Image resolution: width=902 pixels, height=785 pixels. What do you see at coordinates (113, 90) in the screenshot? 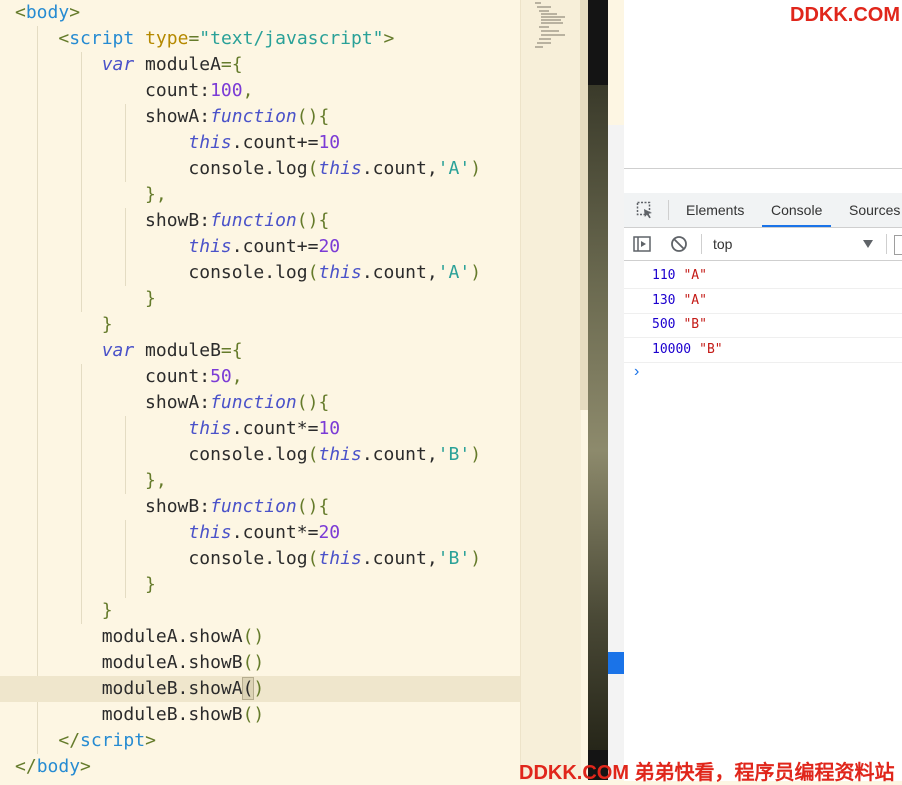
I see `code-token: count:` at bounding box center [113, 90].